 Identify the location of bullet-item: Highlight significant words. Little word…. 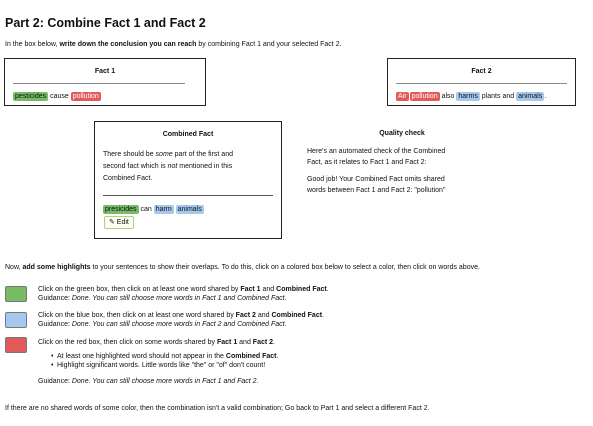
(164, 366).